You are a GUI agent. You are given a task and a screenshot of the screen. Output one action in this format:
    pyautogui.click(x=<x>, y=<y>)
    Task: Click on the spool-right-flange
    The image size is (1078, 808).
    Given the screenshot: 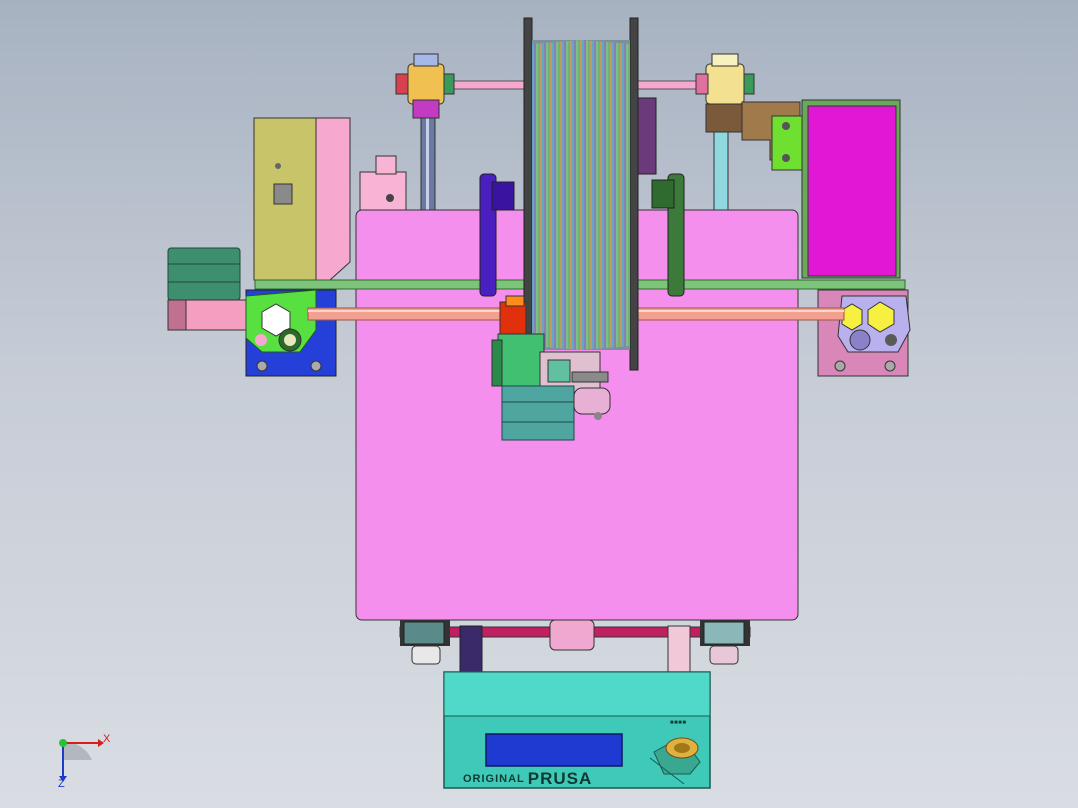 What is the action you would take?
    pyautogui.click(x=634, y=194)
    